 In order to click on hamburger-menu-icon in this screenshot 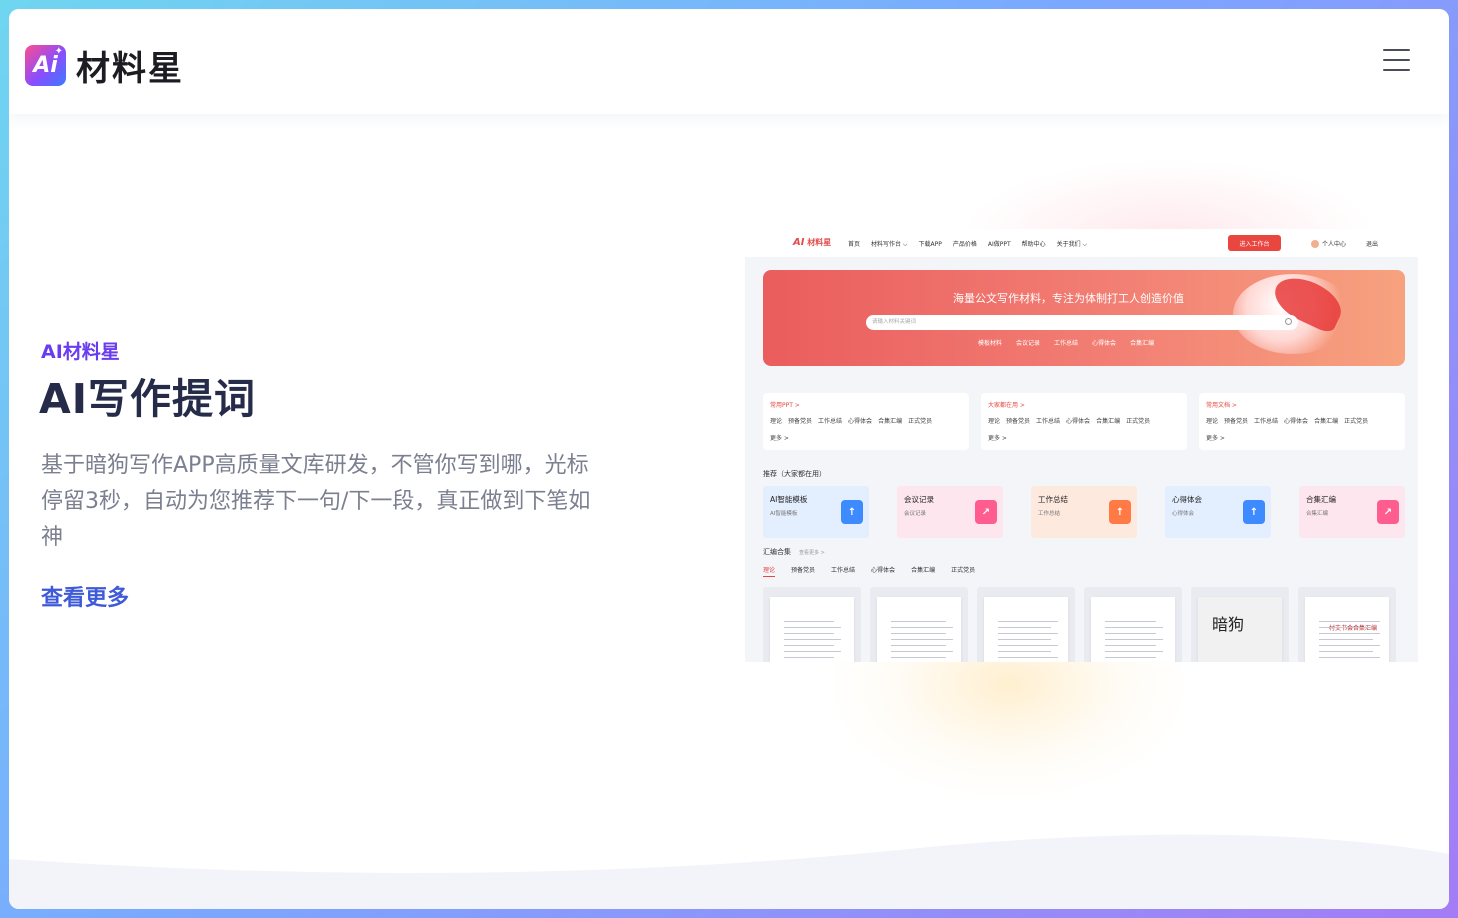, I will do `click(1396, 61)`.